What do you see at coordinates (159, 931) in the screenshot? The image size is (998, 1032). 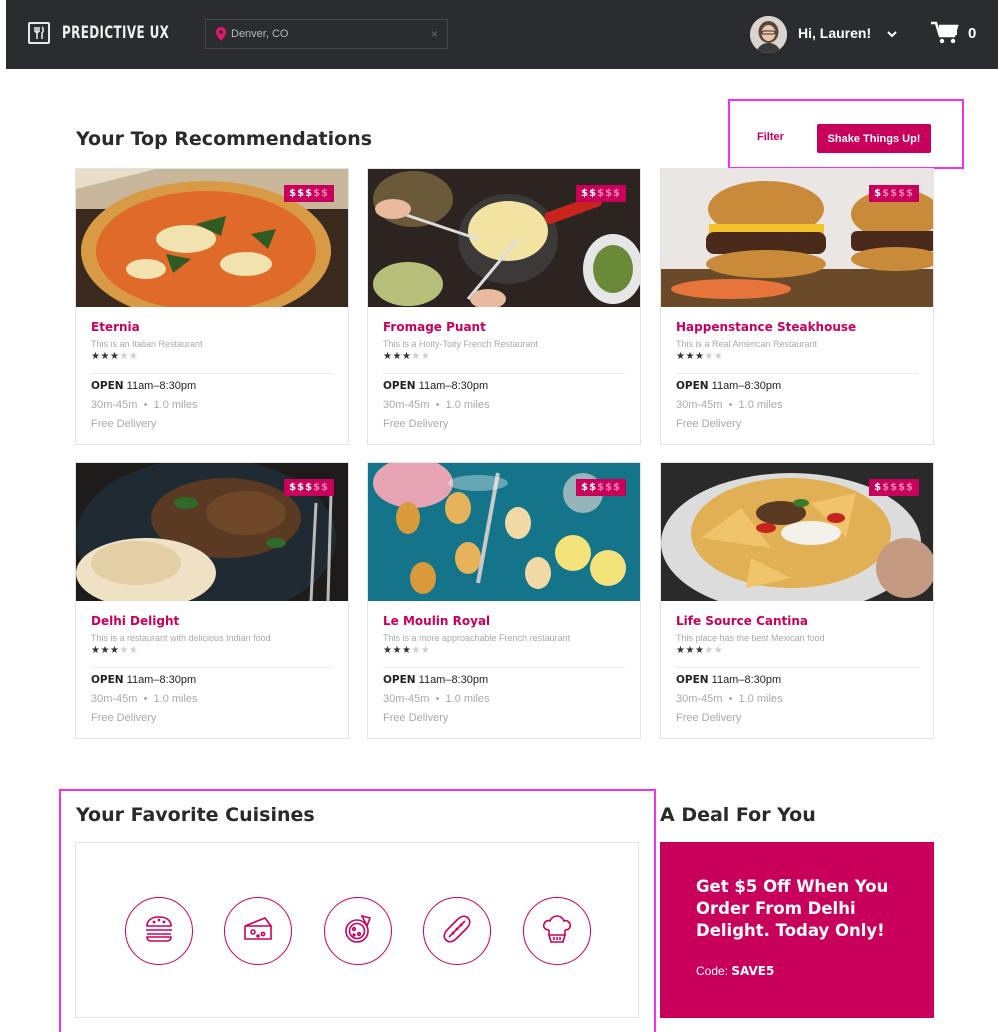 I see `cuisine-burger` at bounding box center [159, 931].